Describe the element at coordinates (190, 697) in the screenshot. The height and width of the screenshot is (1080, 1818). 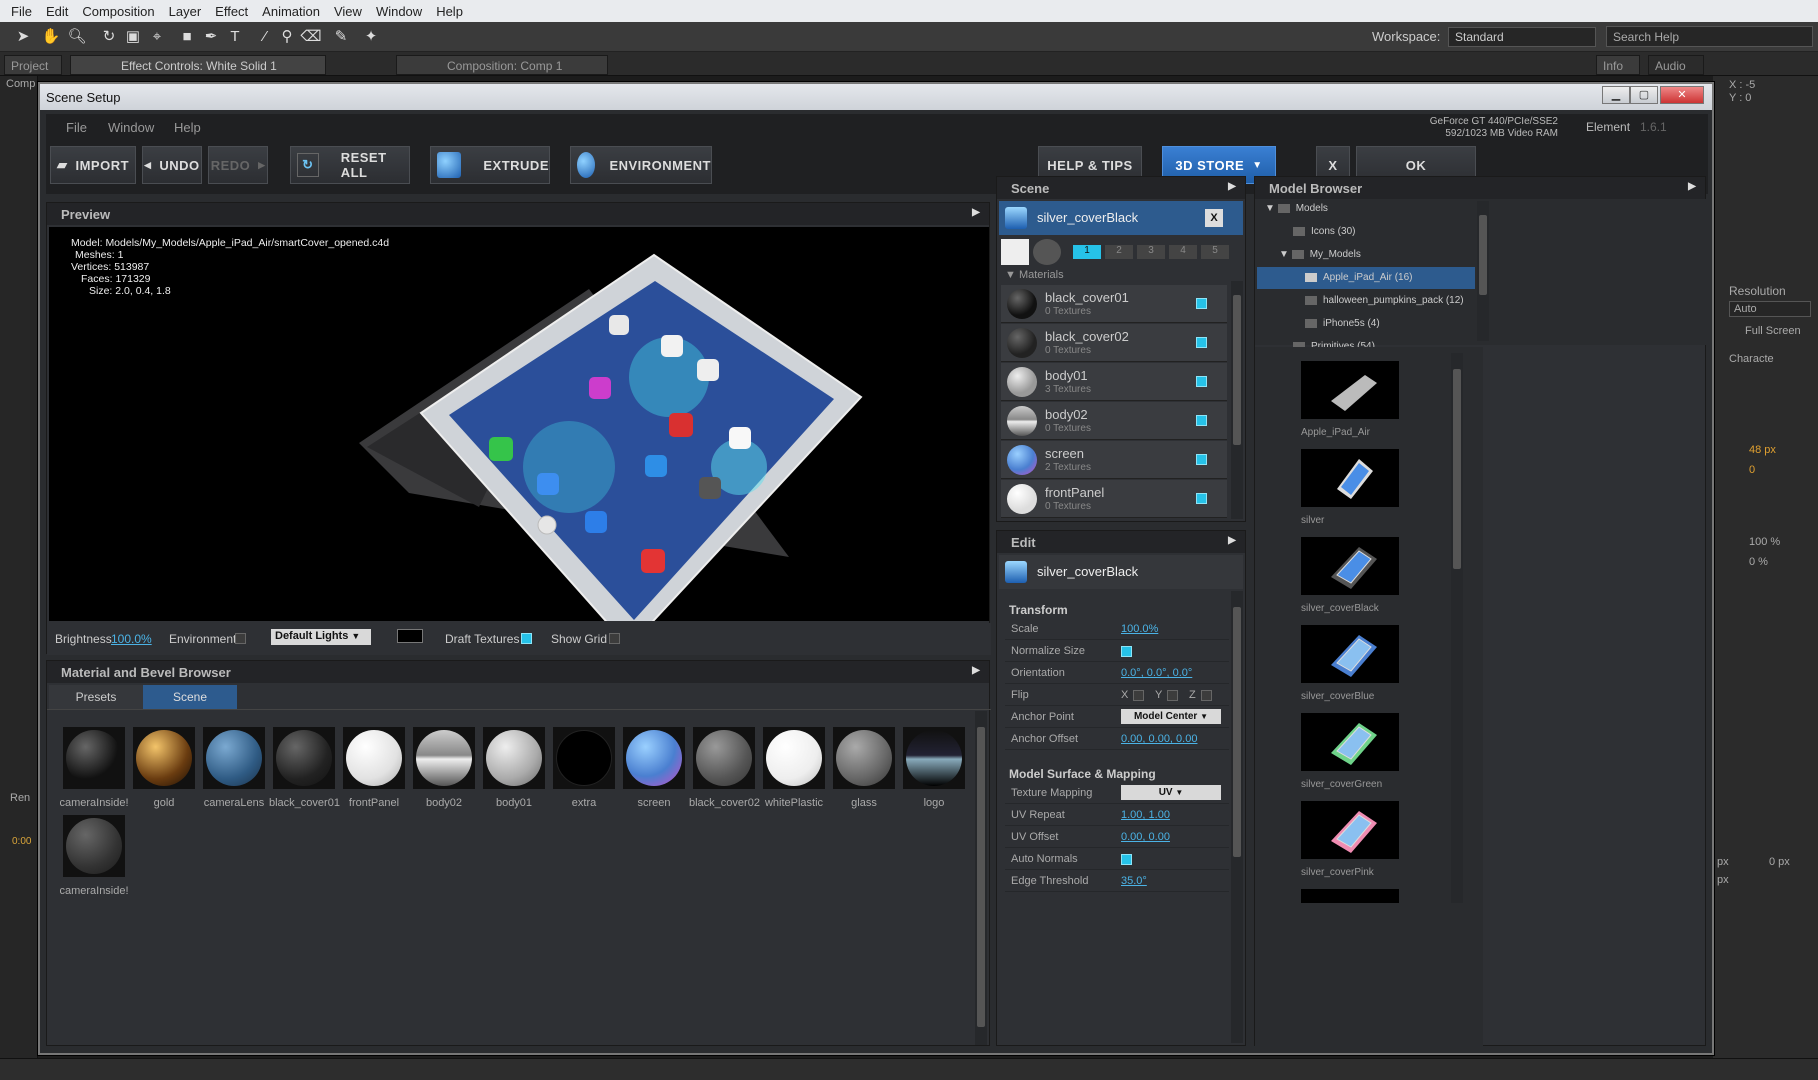
I see `tab-scene: Scene` at that location.